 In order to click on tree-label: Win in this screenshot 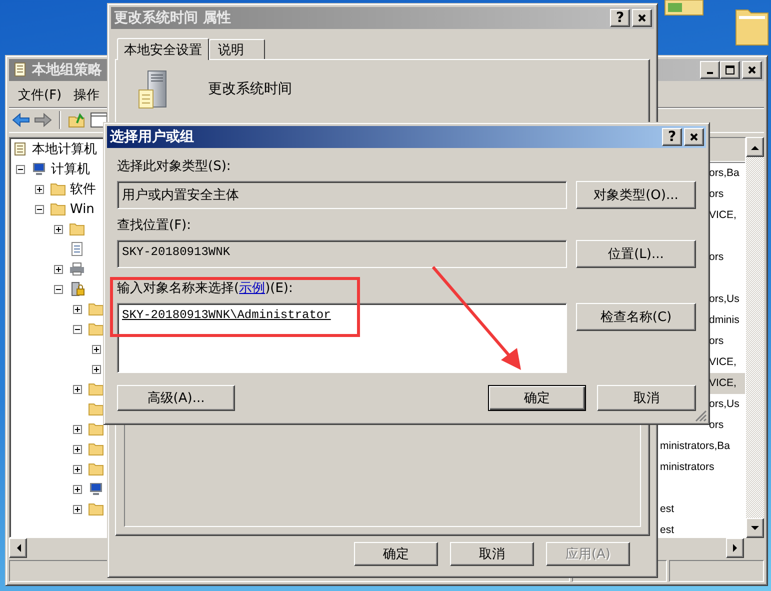, I will do `click(82, 209)`.